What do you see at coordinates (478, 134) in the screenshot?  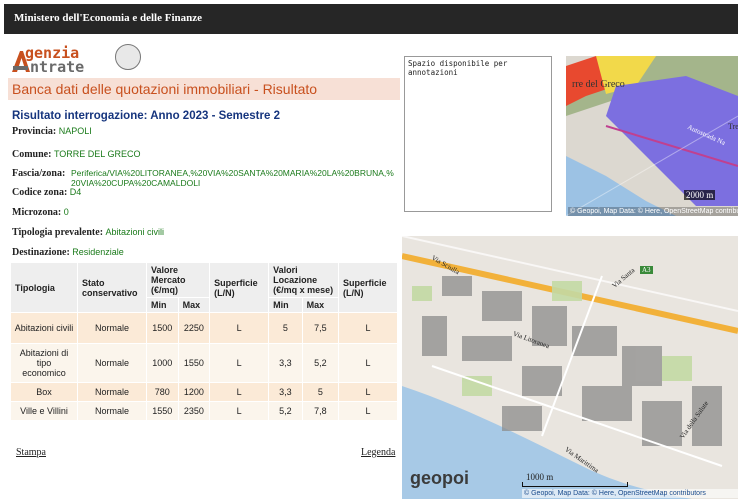 I see `annotations-textarea: Spazio disponibile per annotazioni` at bounding box center [478, 134].